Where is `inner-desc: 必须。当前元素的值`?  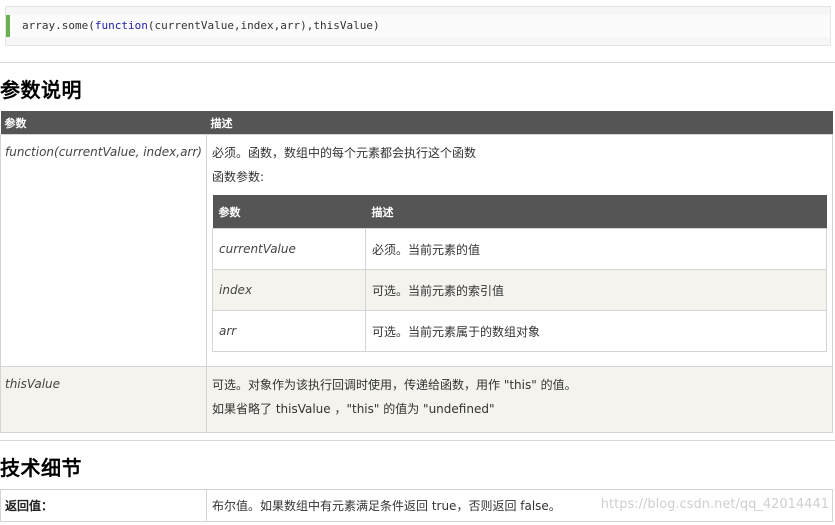
inner-desc: 必须。当前元素的值 is located at coordinates (596, 249).